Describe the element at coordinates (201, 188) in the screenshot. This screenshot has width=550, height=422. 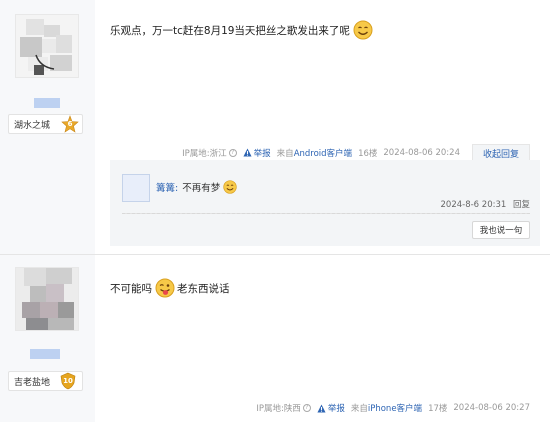
I see `reply-text: 不再有梦` at that location.